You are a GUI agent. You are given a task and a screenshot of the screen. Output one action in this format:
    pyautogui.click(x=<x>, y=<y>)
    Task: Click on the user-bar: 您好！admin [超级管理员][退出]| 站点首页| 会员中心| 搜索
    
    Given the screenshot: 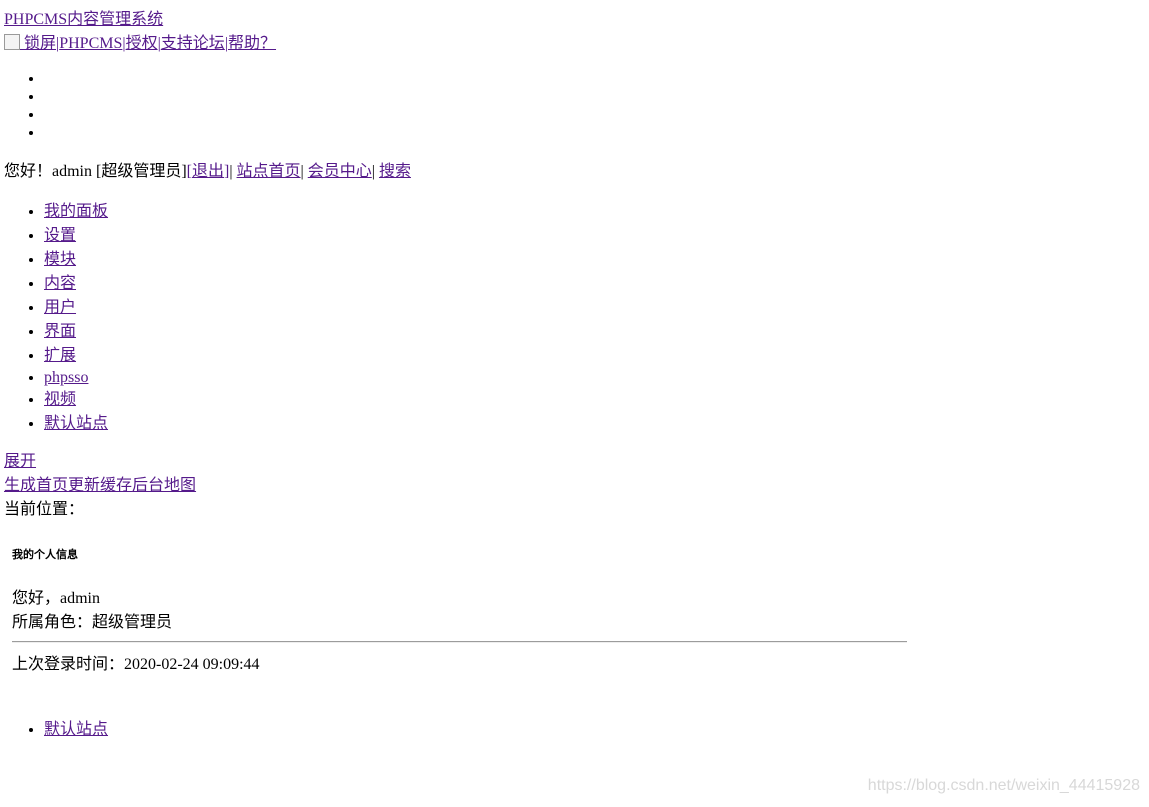 What is the action you would take?
    pyautogui.click(x=207, y=172)
    